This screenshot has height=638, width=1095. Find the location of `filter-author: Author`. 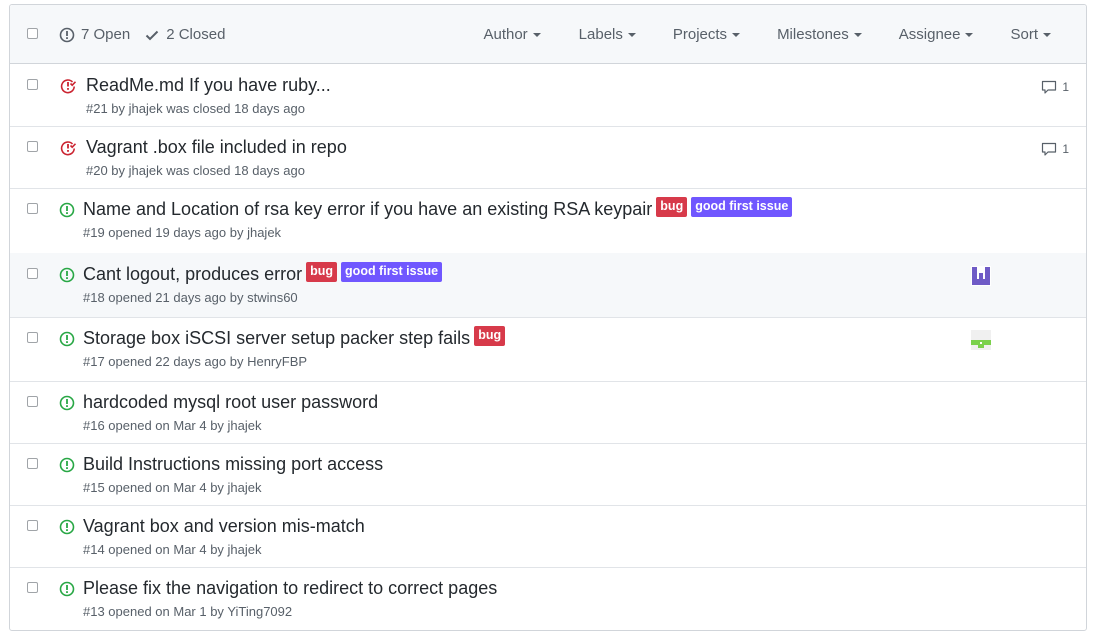

filter-author: Author is located at coordinates (530, 34).